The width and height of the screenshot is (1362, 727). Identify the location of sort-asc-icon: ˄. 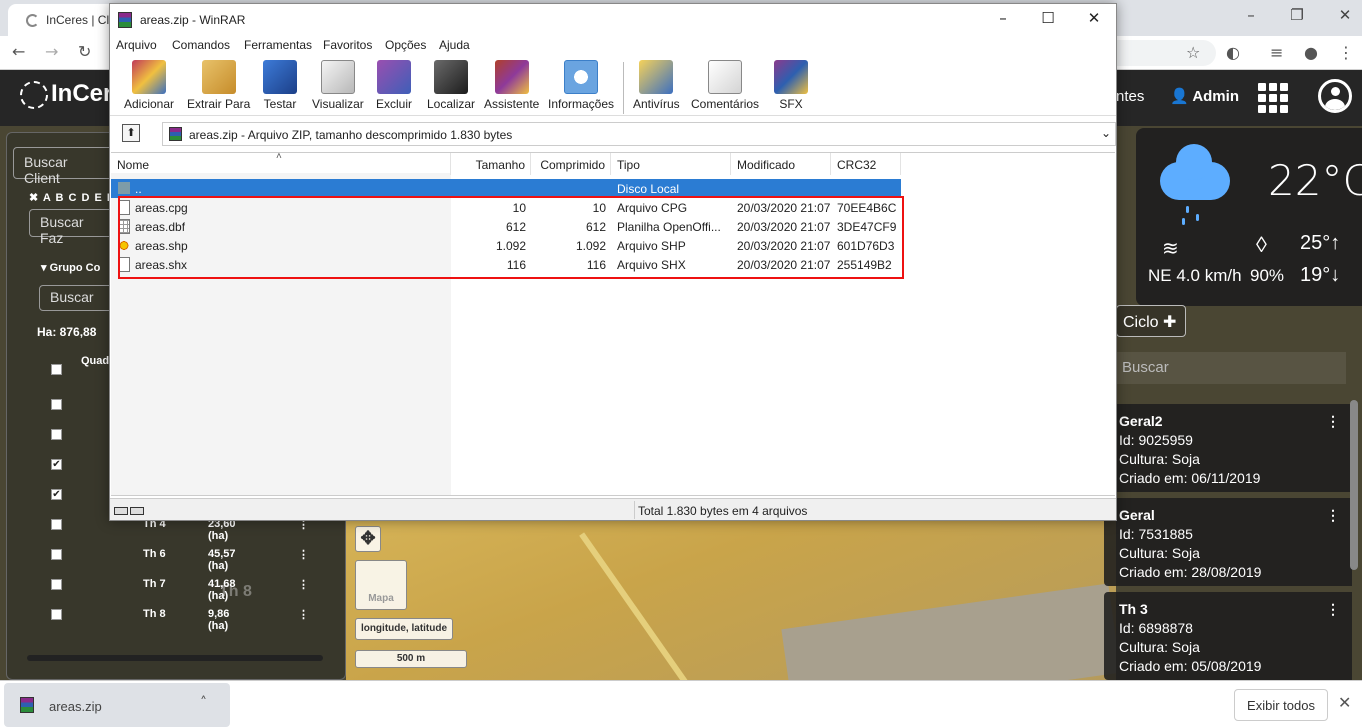
(279, 157).